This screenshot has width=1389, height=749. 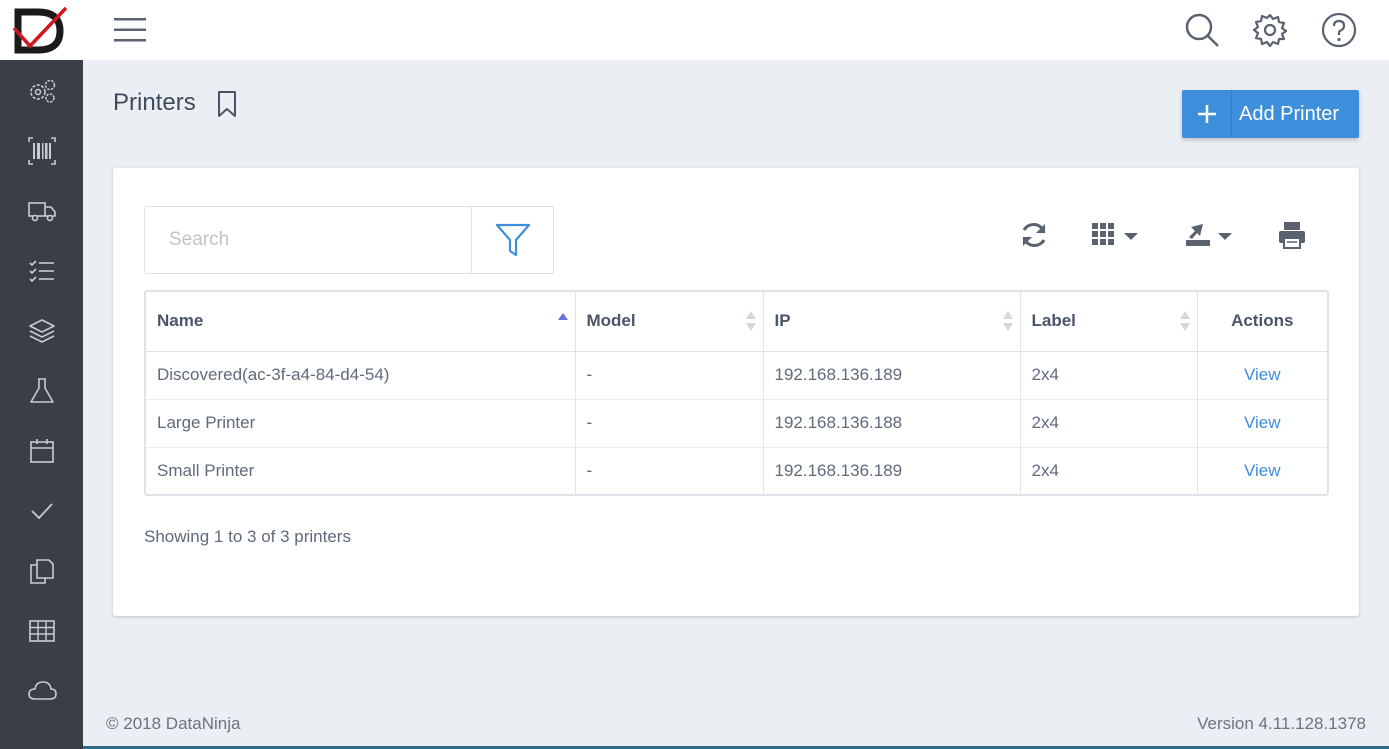 I want to click on flask-icon, so click(x=41, y=390).